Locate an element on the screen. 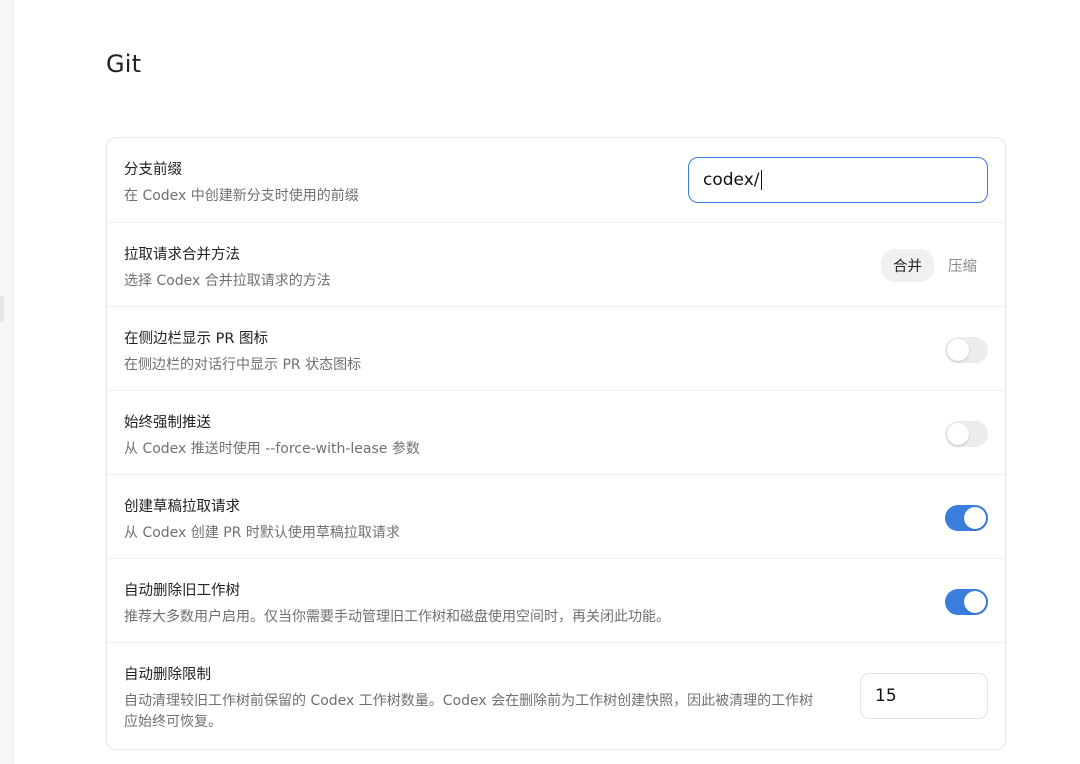 This screenshot has width=1080, height=764. merge-option-squash: 压缩 is located at coordinates (962, 265).